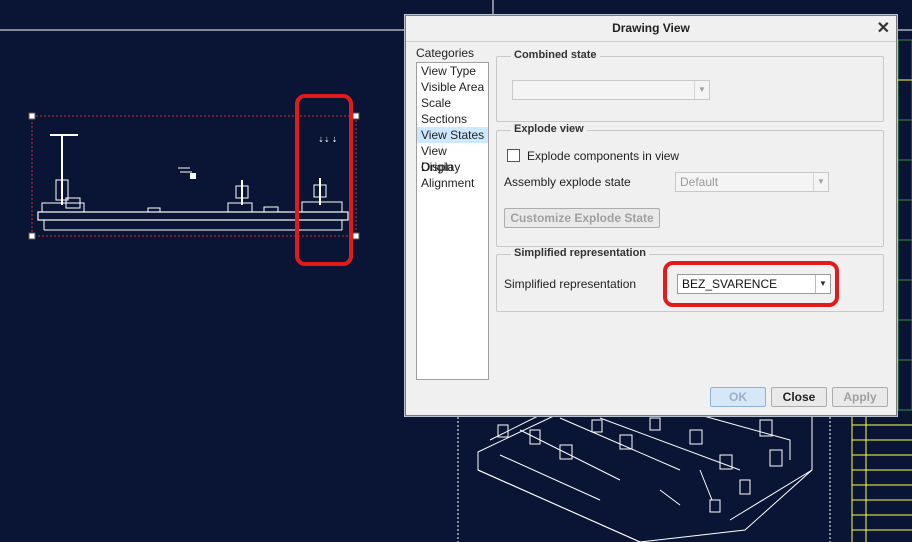 The image size is (912, 542). I want to click on dialog-title: Drawing View, so click(651, 28).